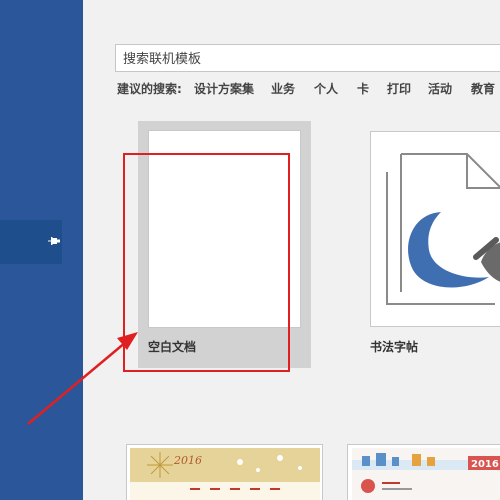  Describe the element at coordinates (485, 464) in the screenshot. I see `calendar-year-label-2: 2016` at that location.